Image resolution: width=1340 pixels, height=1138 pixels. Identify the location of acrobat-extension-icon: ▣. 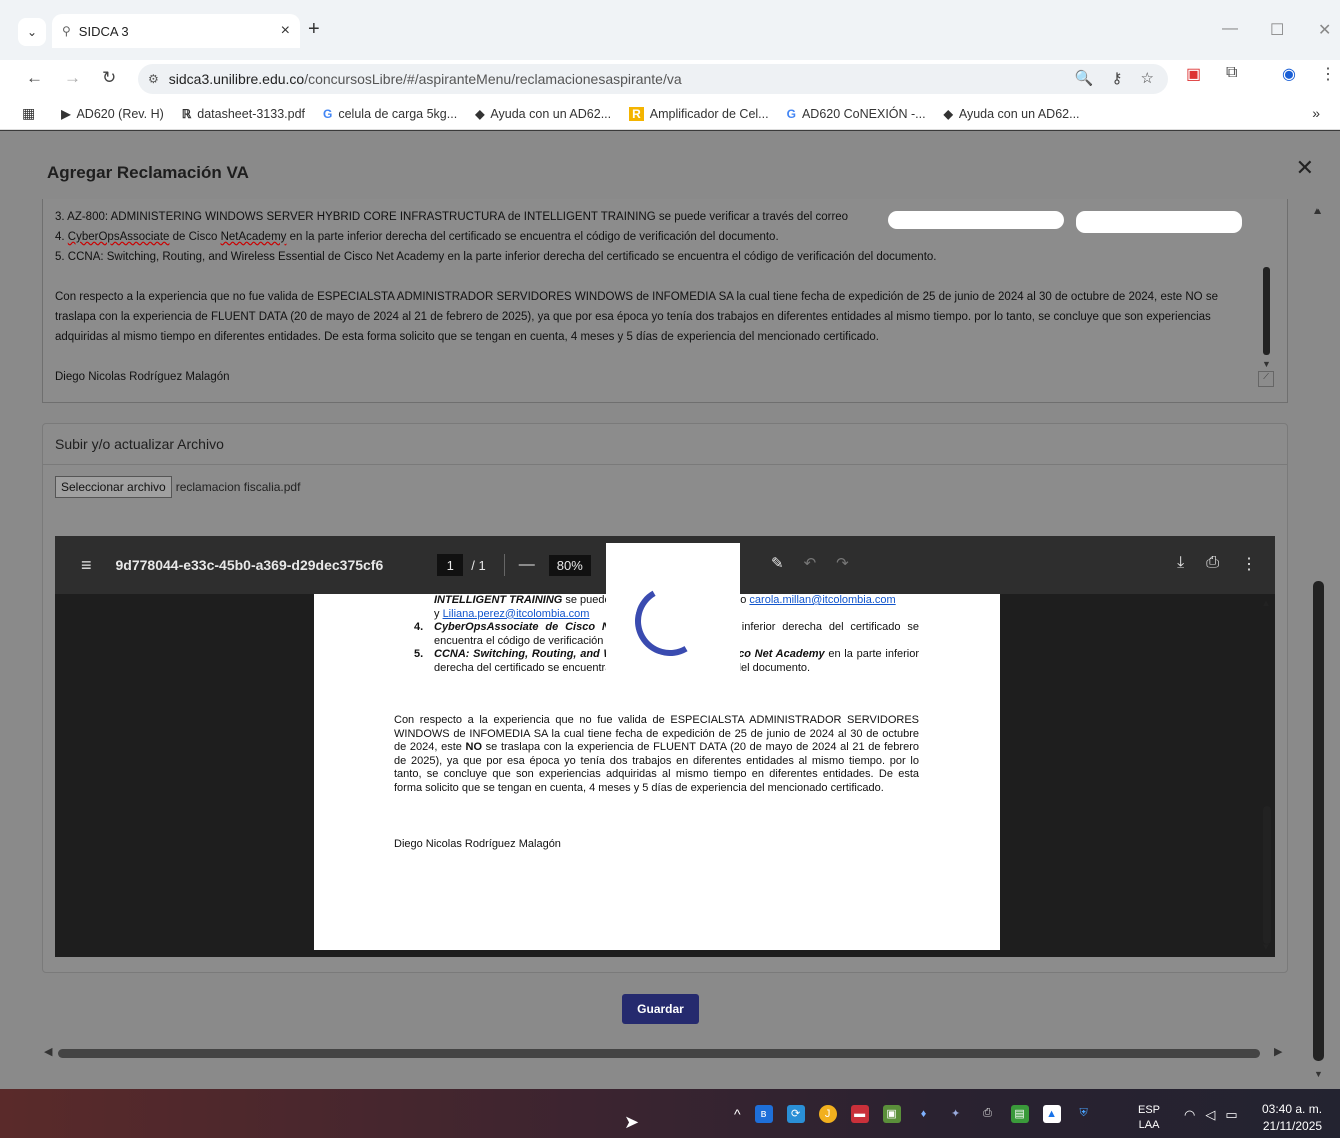
(1193, 74).